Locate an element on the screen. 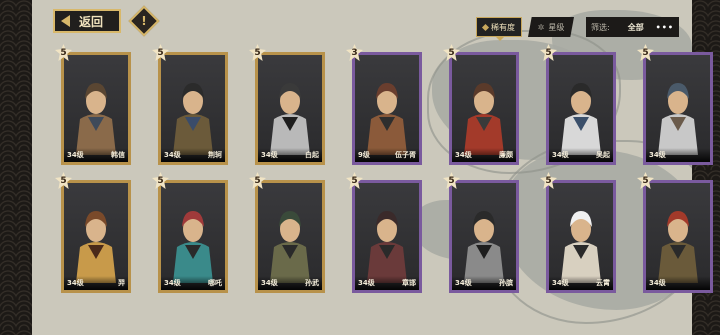  exclamation-icon: ! is located at coordinates (144, 21).